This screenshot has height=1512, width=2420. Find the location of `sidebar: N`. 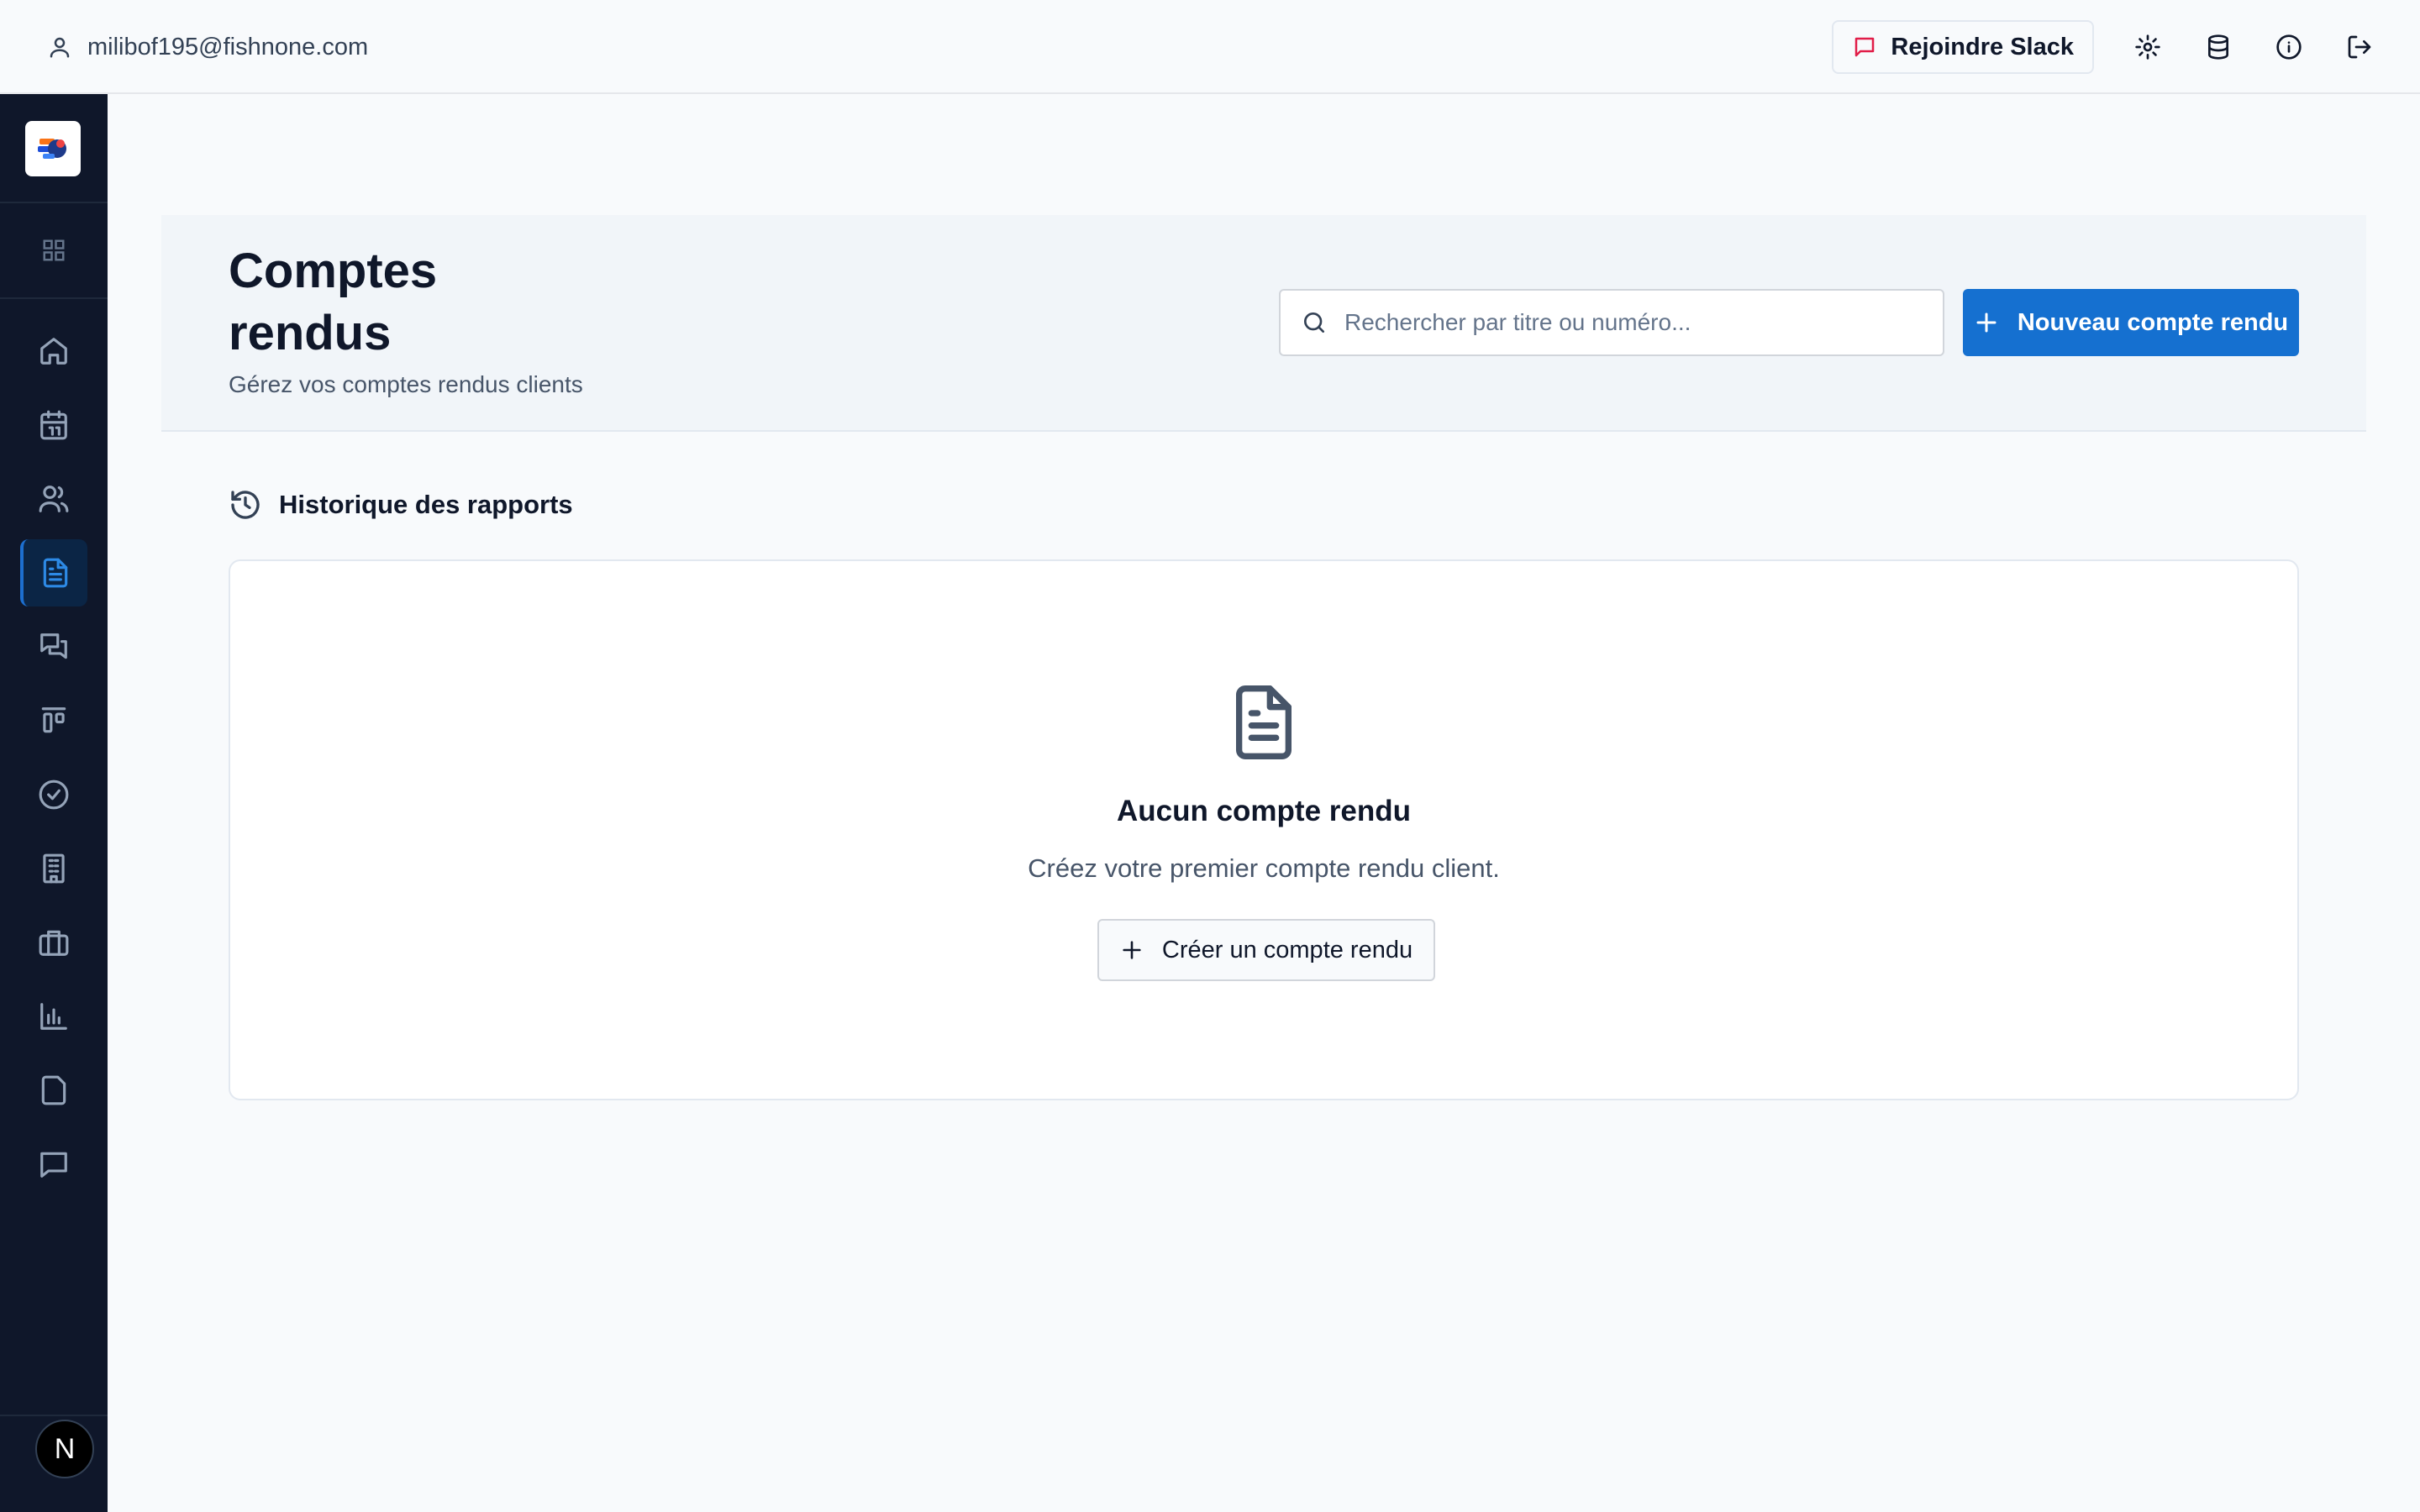

sidebar: N is located at coordinates (54, 803).